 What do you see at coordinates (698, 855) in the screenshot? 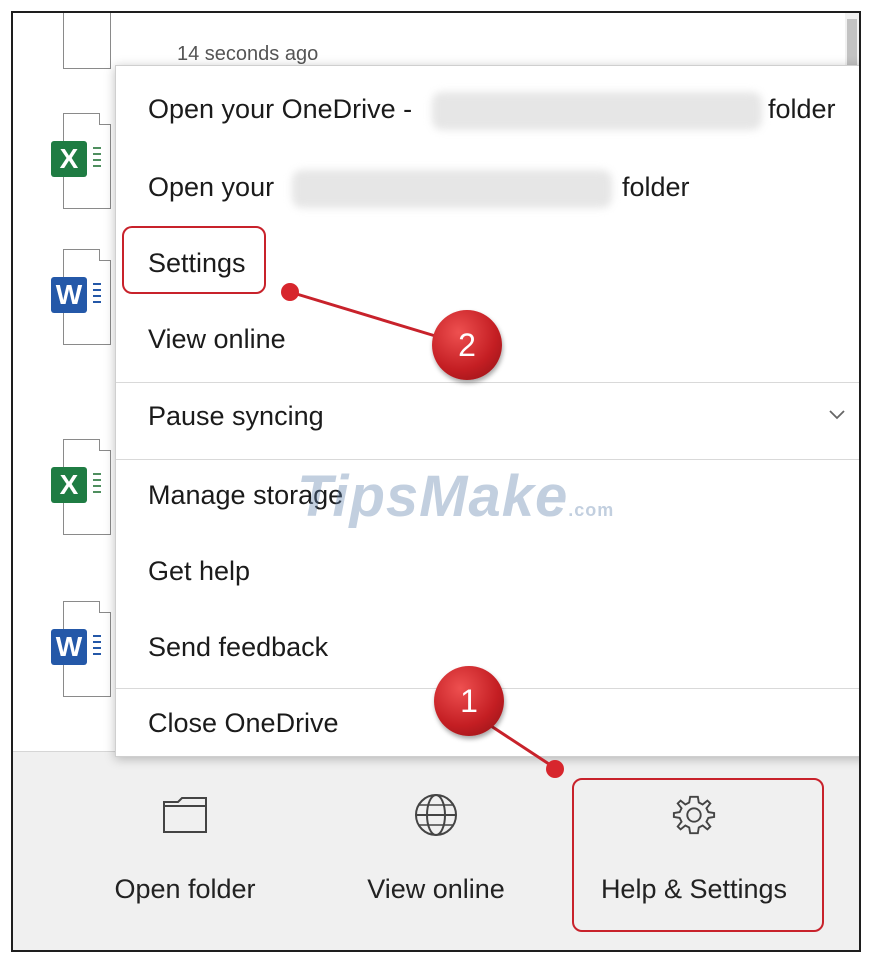
I see `help-settings-highlight` at bounding box center [698, 855].